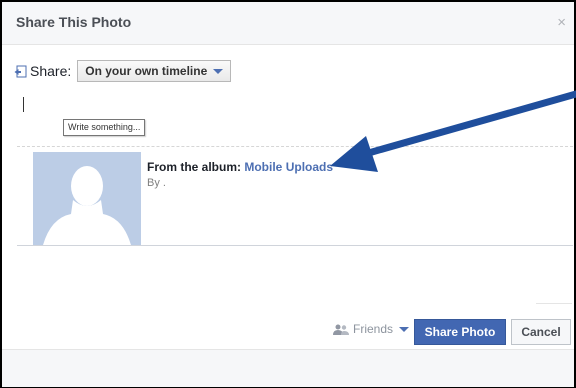  I want to click on share-photo-button: Share Photo, so click(460, 332).